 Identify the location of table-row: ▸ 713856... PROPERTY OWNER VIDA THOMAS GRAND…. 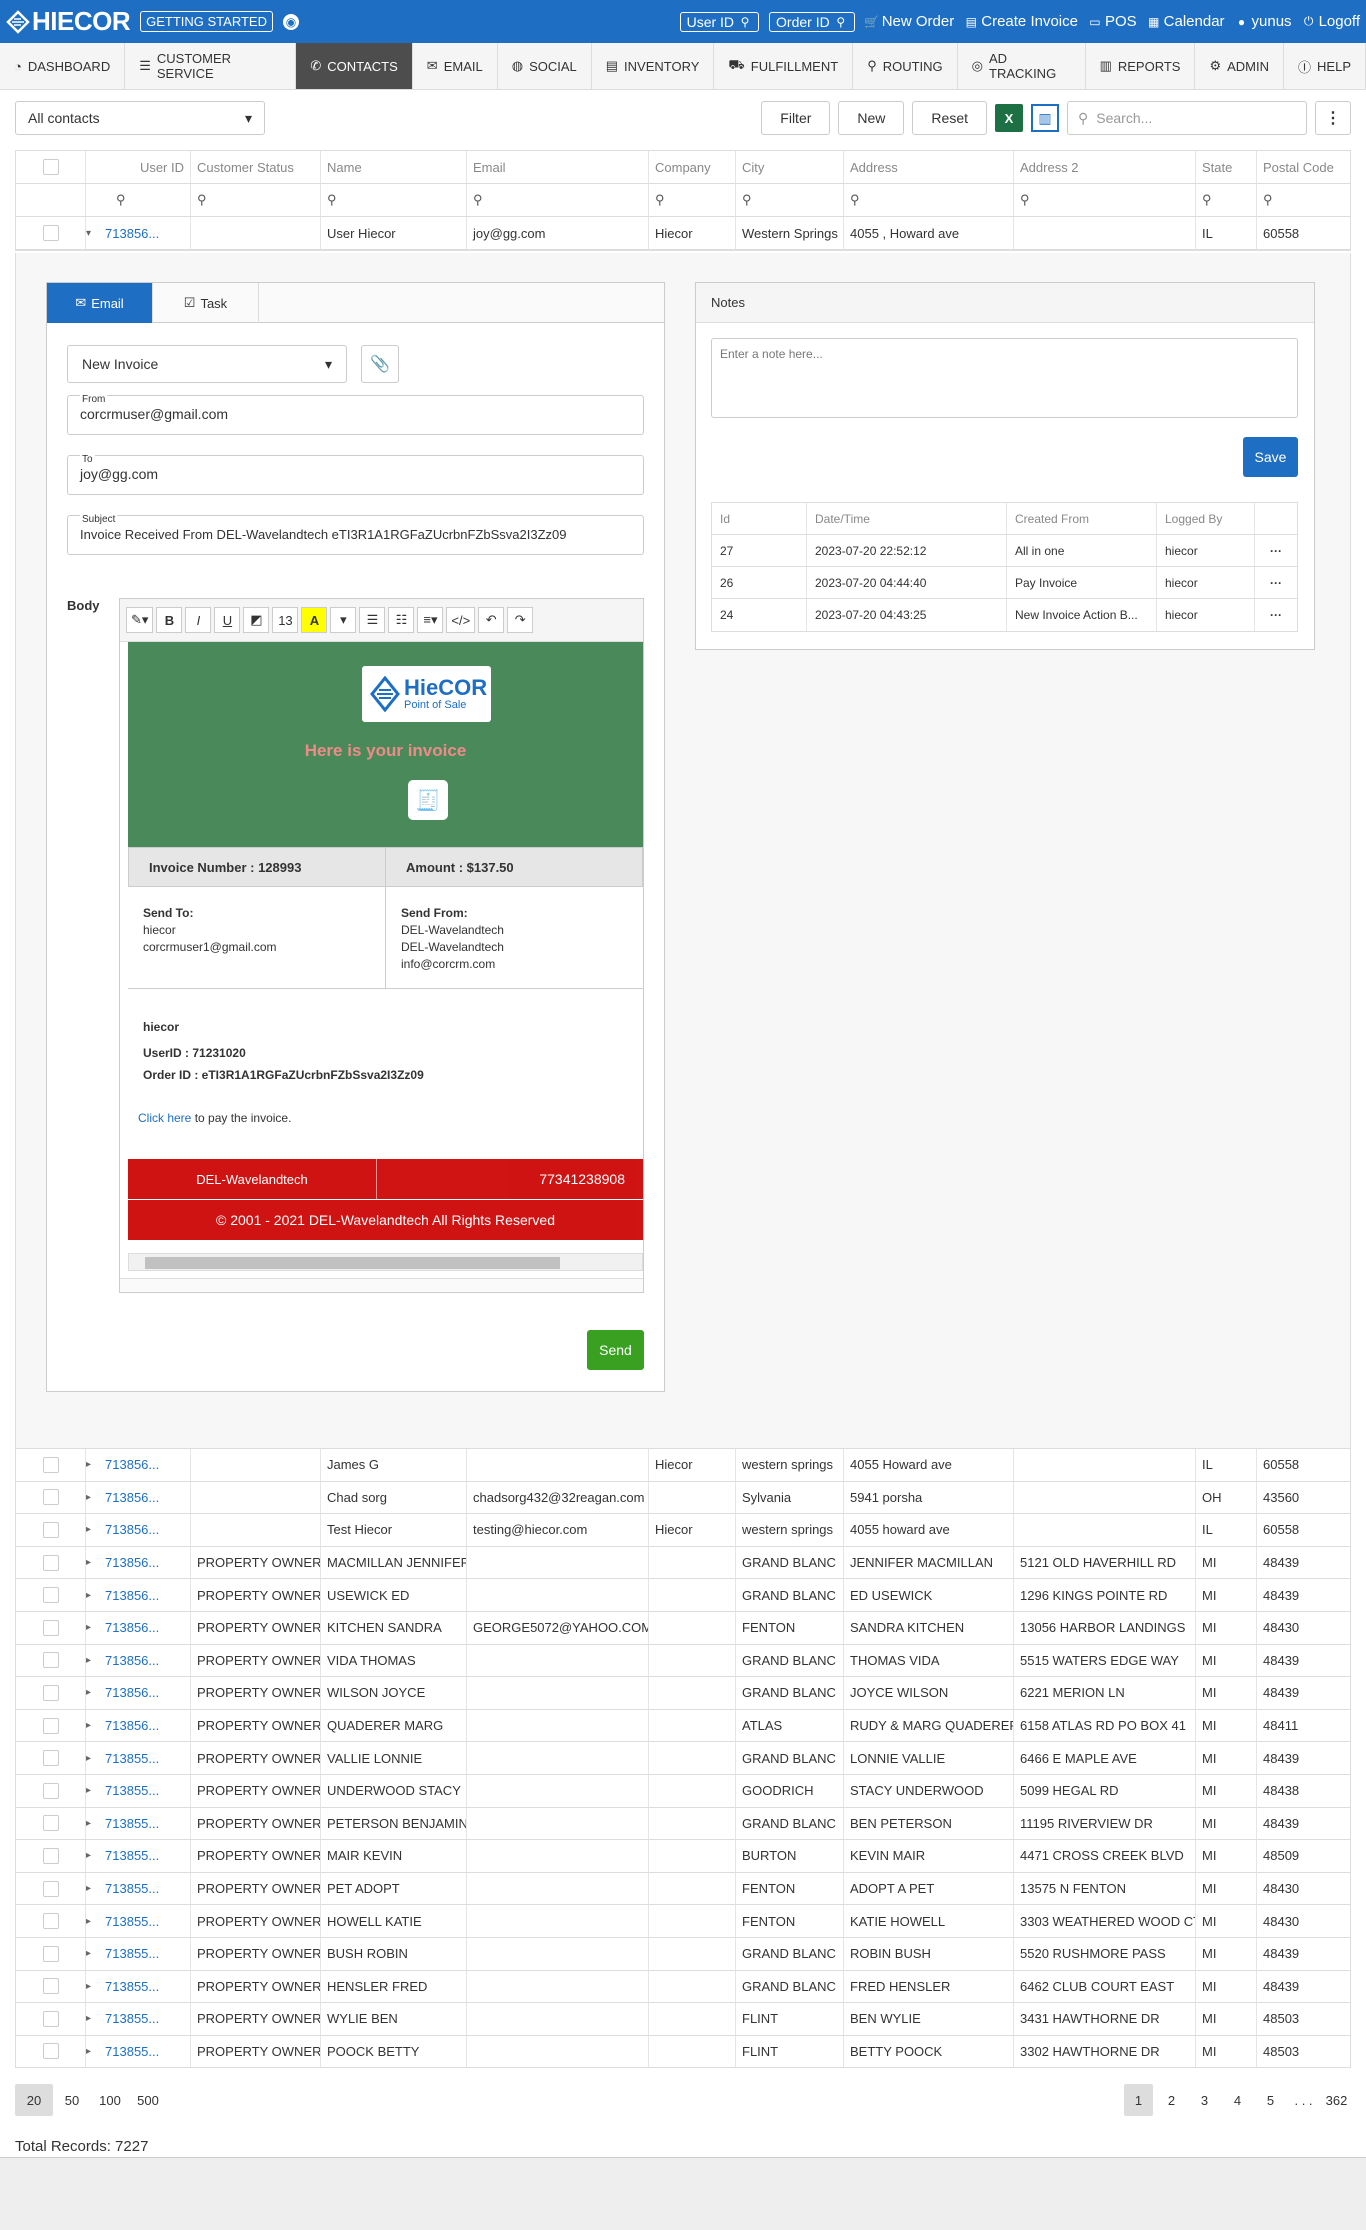
(683, 1661).